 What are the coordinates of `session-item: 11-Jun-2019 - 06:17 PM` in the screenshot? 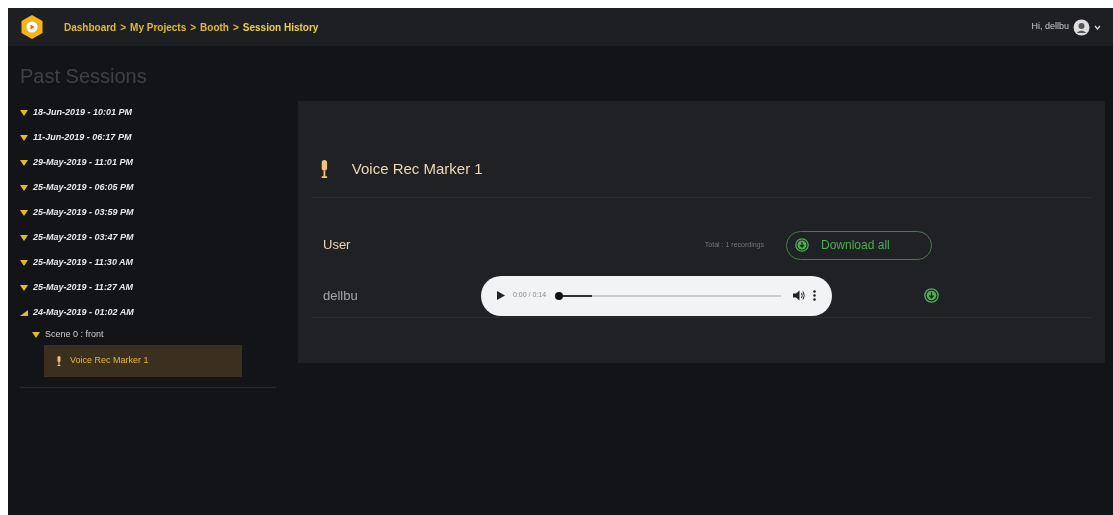 It's located at (82, 137).